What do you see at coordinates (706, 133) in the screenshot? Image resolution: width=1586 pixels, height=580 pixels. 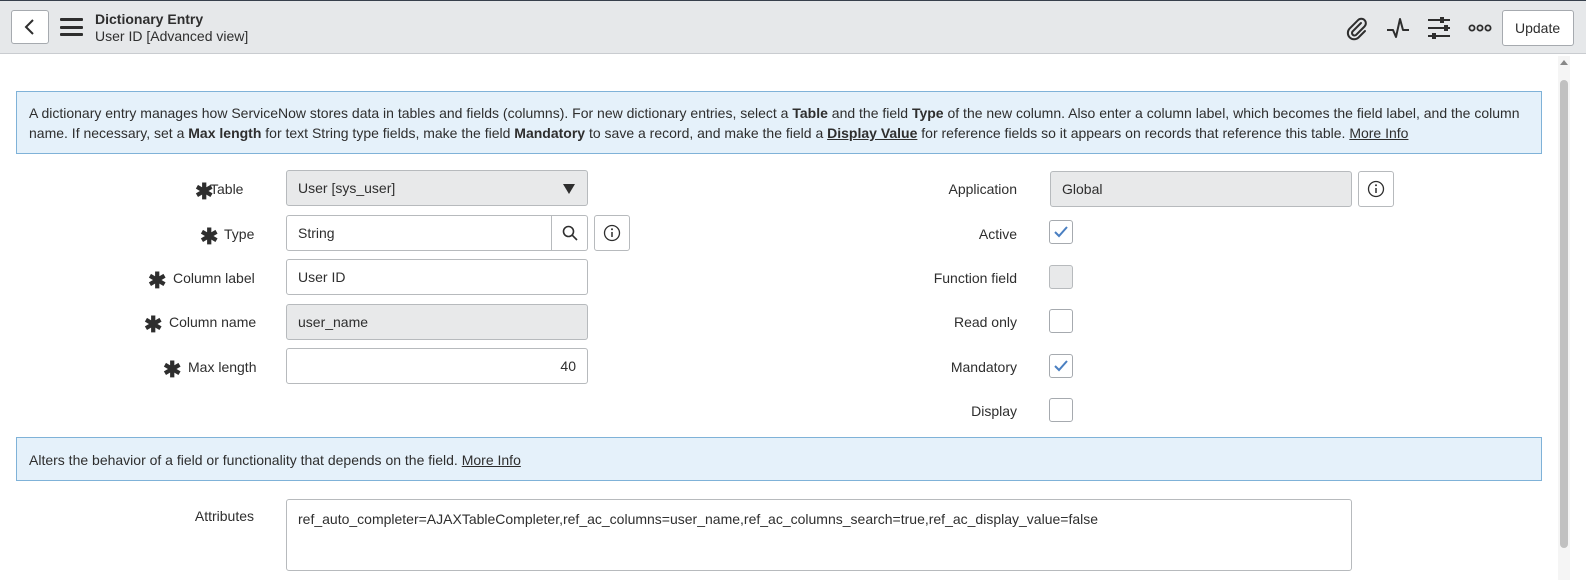 I see `info-text: to save a record, and make the field a` at bounding box center [706, 133].